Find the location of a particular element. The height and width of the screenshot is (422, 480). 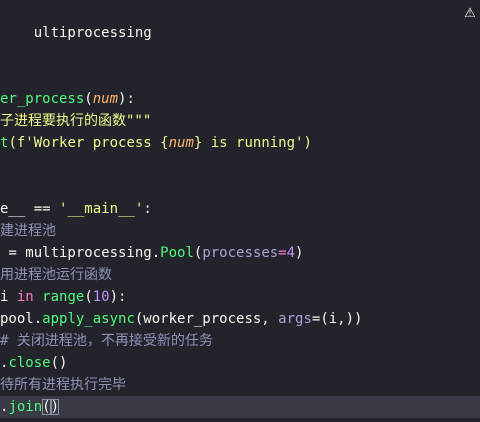

bracket-match: ) is located at coordinates (55, 407).